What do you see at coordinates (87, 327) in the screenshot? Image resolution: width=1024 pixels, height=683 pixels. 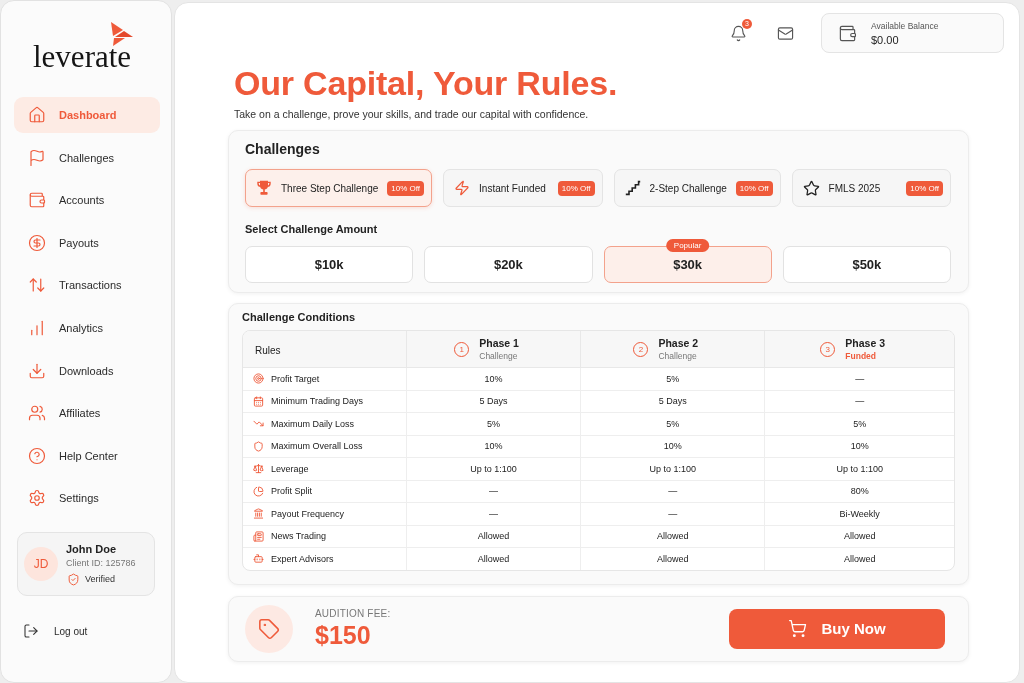 I see `nav-item: Analytics` at bounding box center [87, 327].